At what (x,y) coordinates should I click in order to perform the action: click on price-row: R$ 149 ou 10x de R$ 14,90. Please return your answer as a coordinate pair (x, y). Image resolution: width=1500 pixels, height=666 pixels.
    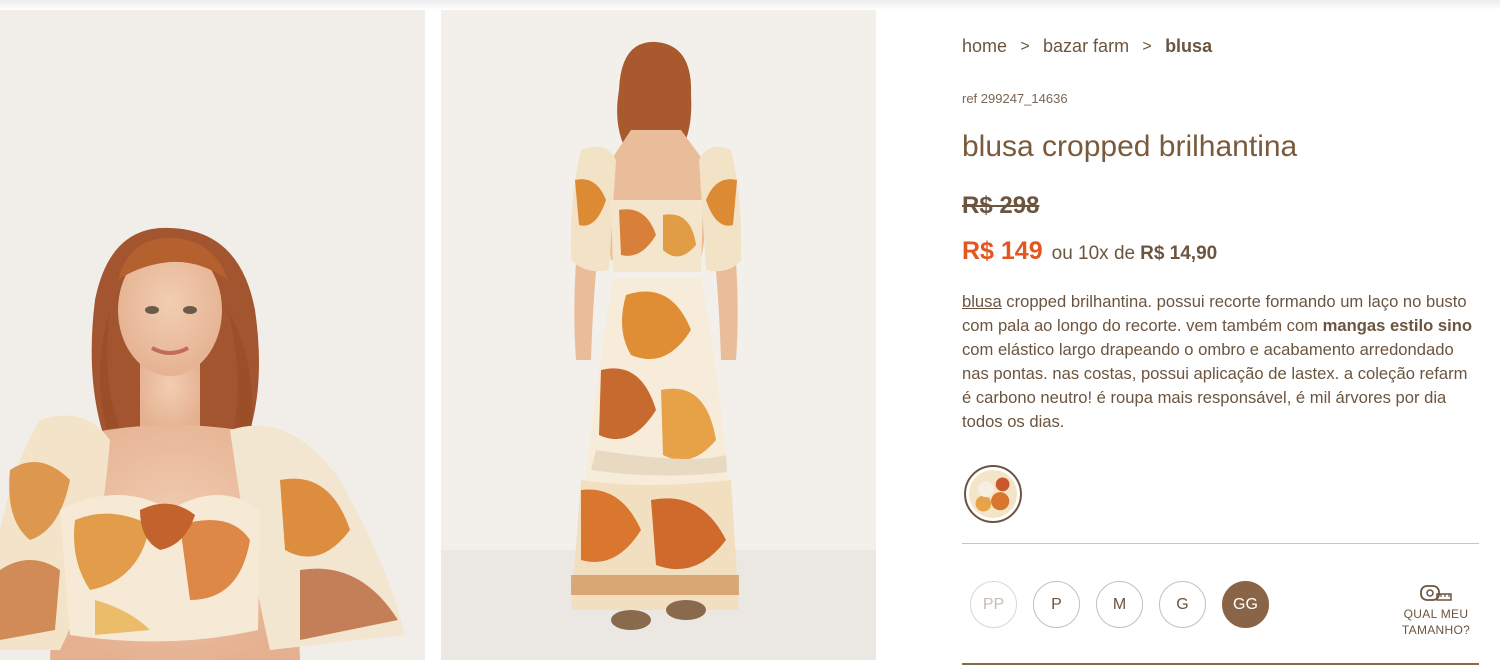
    Looking at the image, I should click on (1089, 251).